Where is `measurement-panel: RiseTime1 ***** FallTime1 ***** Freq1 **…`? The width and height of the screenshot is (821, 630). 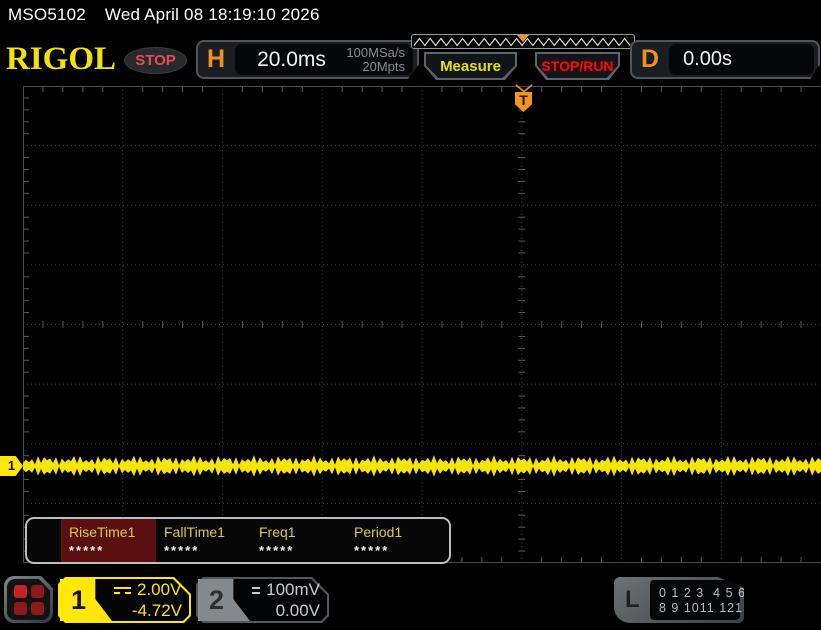
measurement-panel: RiseTime1 ***** FallTime1 ***** Freq1 **… is located at coordinates (238, 540).